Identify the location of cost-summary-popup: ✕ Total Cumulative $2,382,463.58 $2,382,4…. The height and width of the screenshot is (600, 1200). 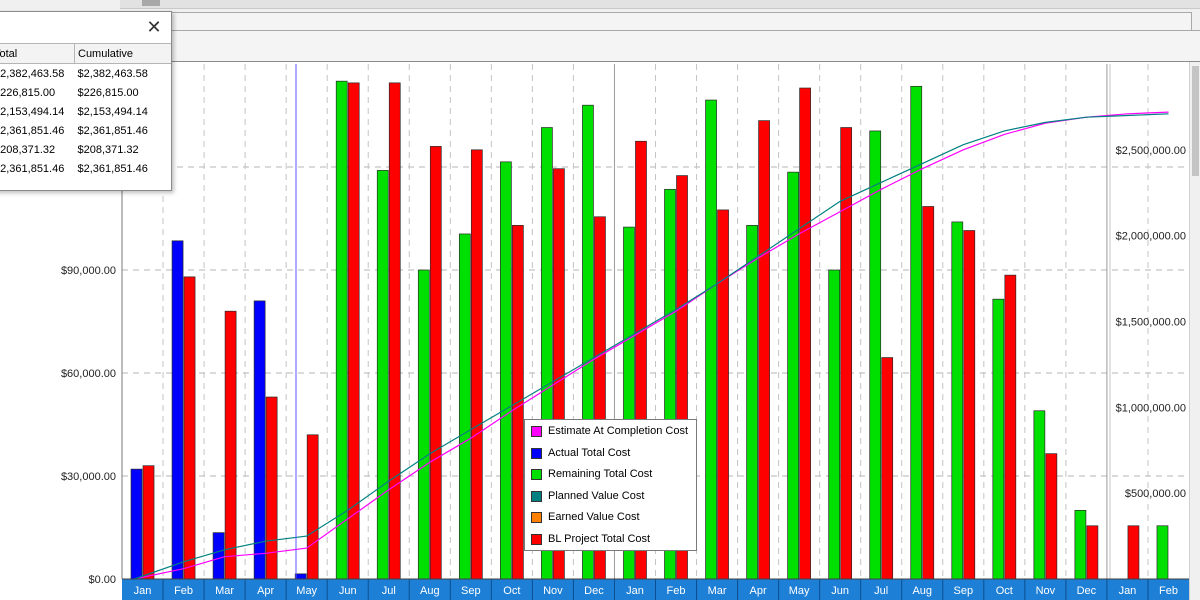
(86, 101).